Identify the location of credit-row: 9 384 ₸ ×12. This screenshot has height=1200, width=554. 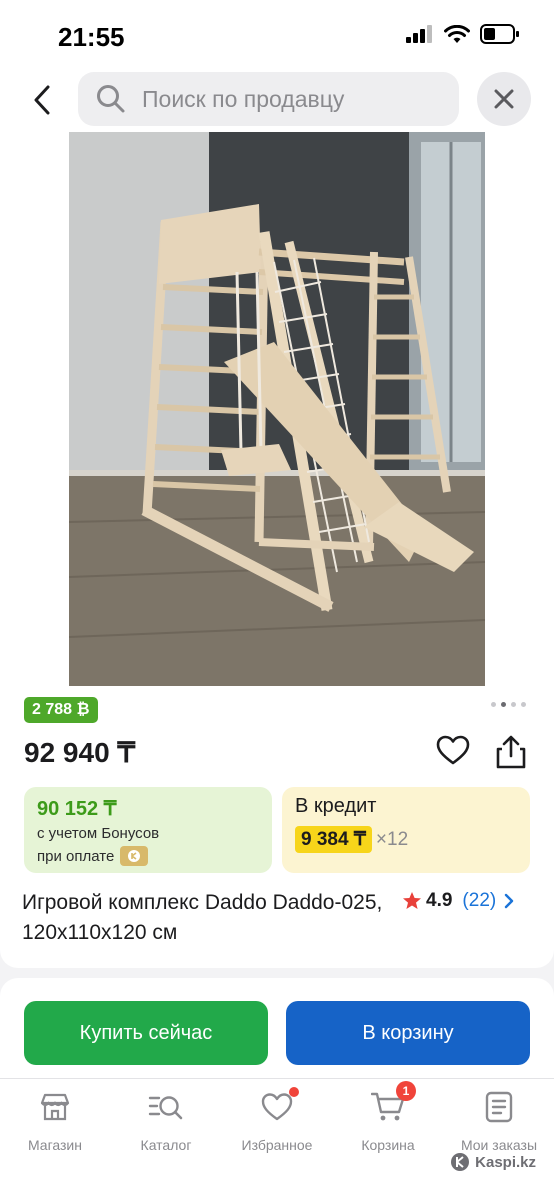
(406, 839).